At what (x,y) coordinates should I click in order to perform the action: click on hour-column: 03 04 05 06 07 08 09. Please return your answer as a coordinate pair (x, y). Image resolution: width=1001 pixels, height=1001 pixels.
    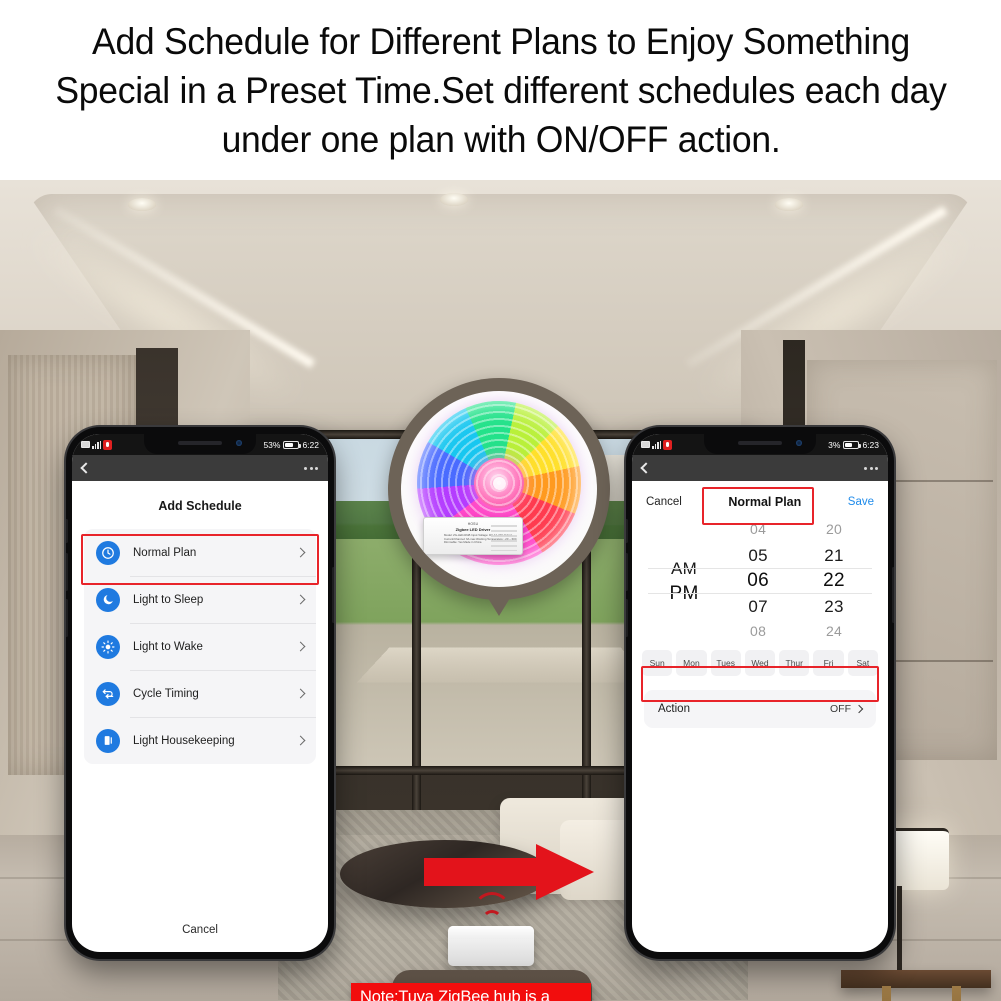
    Looking at the image, I should click on (758, 581).